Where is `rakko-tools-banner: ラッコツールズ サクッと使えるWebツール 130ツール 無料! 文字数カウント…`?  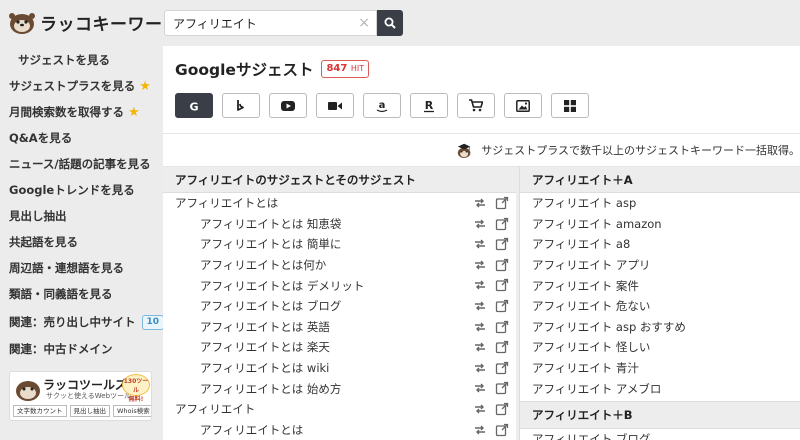
rakko-tools-banner: ラッコツールズ サクッと使えるWebツール 130ツール 無料! 文字数カウント… is located at coordinates (80, 396).